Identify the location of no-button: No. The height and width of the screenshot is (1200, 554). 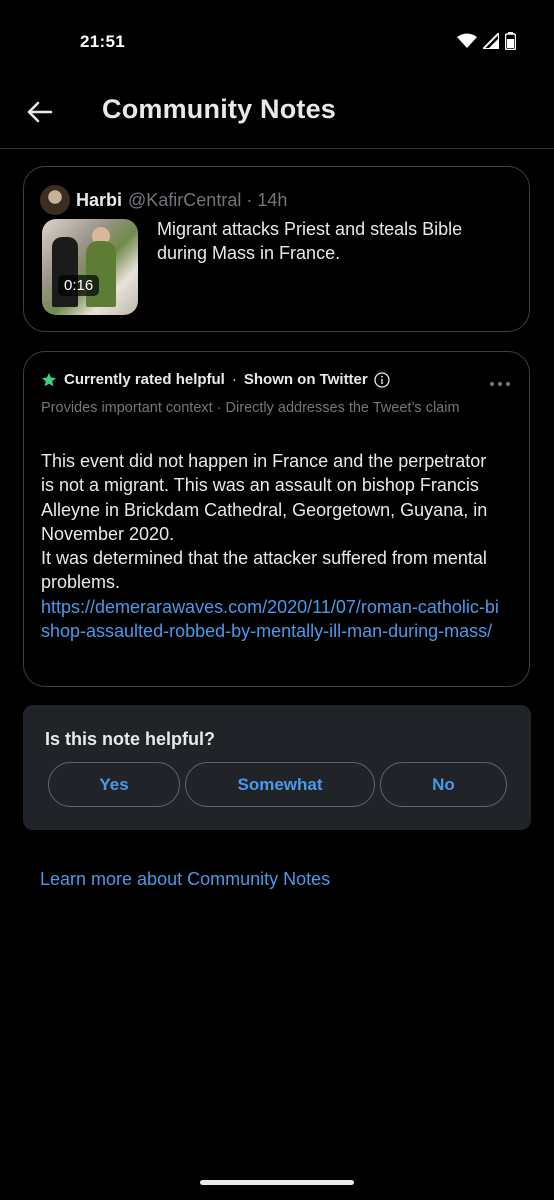
(443, 784).